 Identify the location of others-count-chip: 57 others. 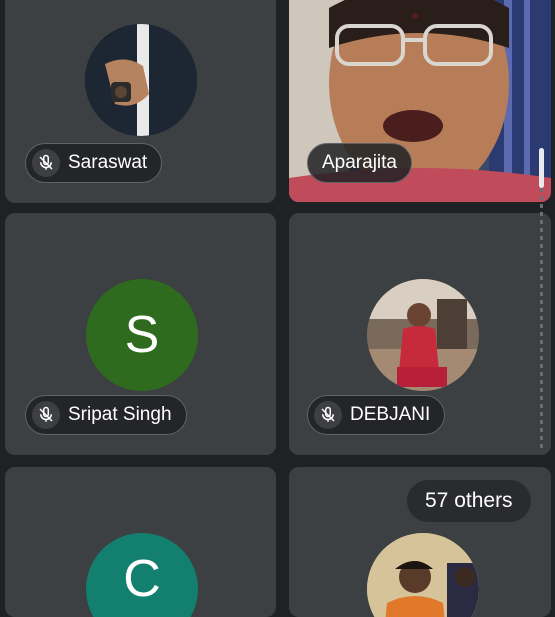
(469, 501).